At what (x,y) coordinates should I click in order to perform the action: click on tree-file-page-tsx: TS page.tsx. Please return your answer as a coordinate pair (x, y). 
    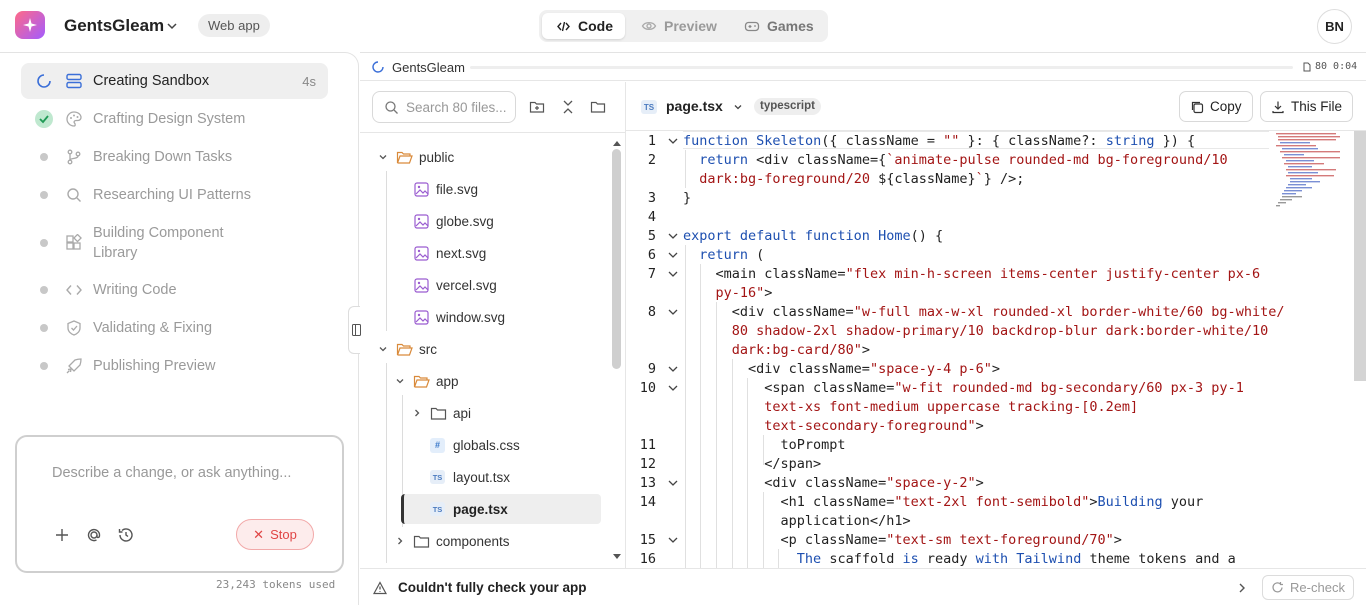
    Looking at the image, I should click on (501, 509).